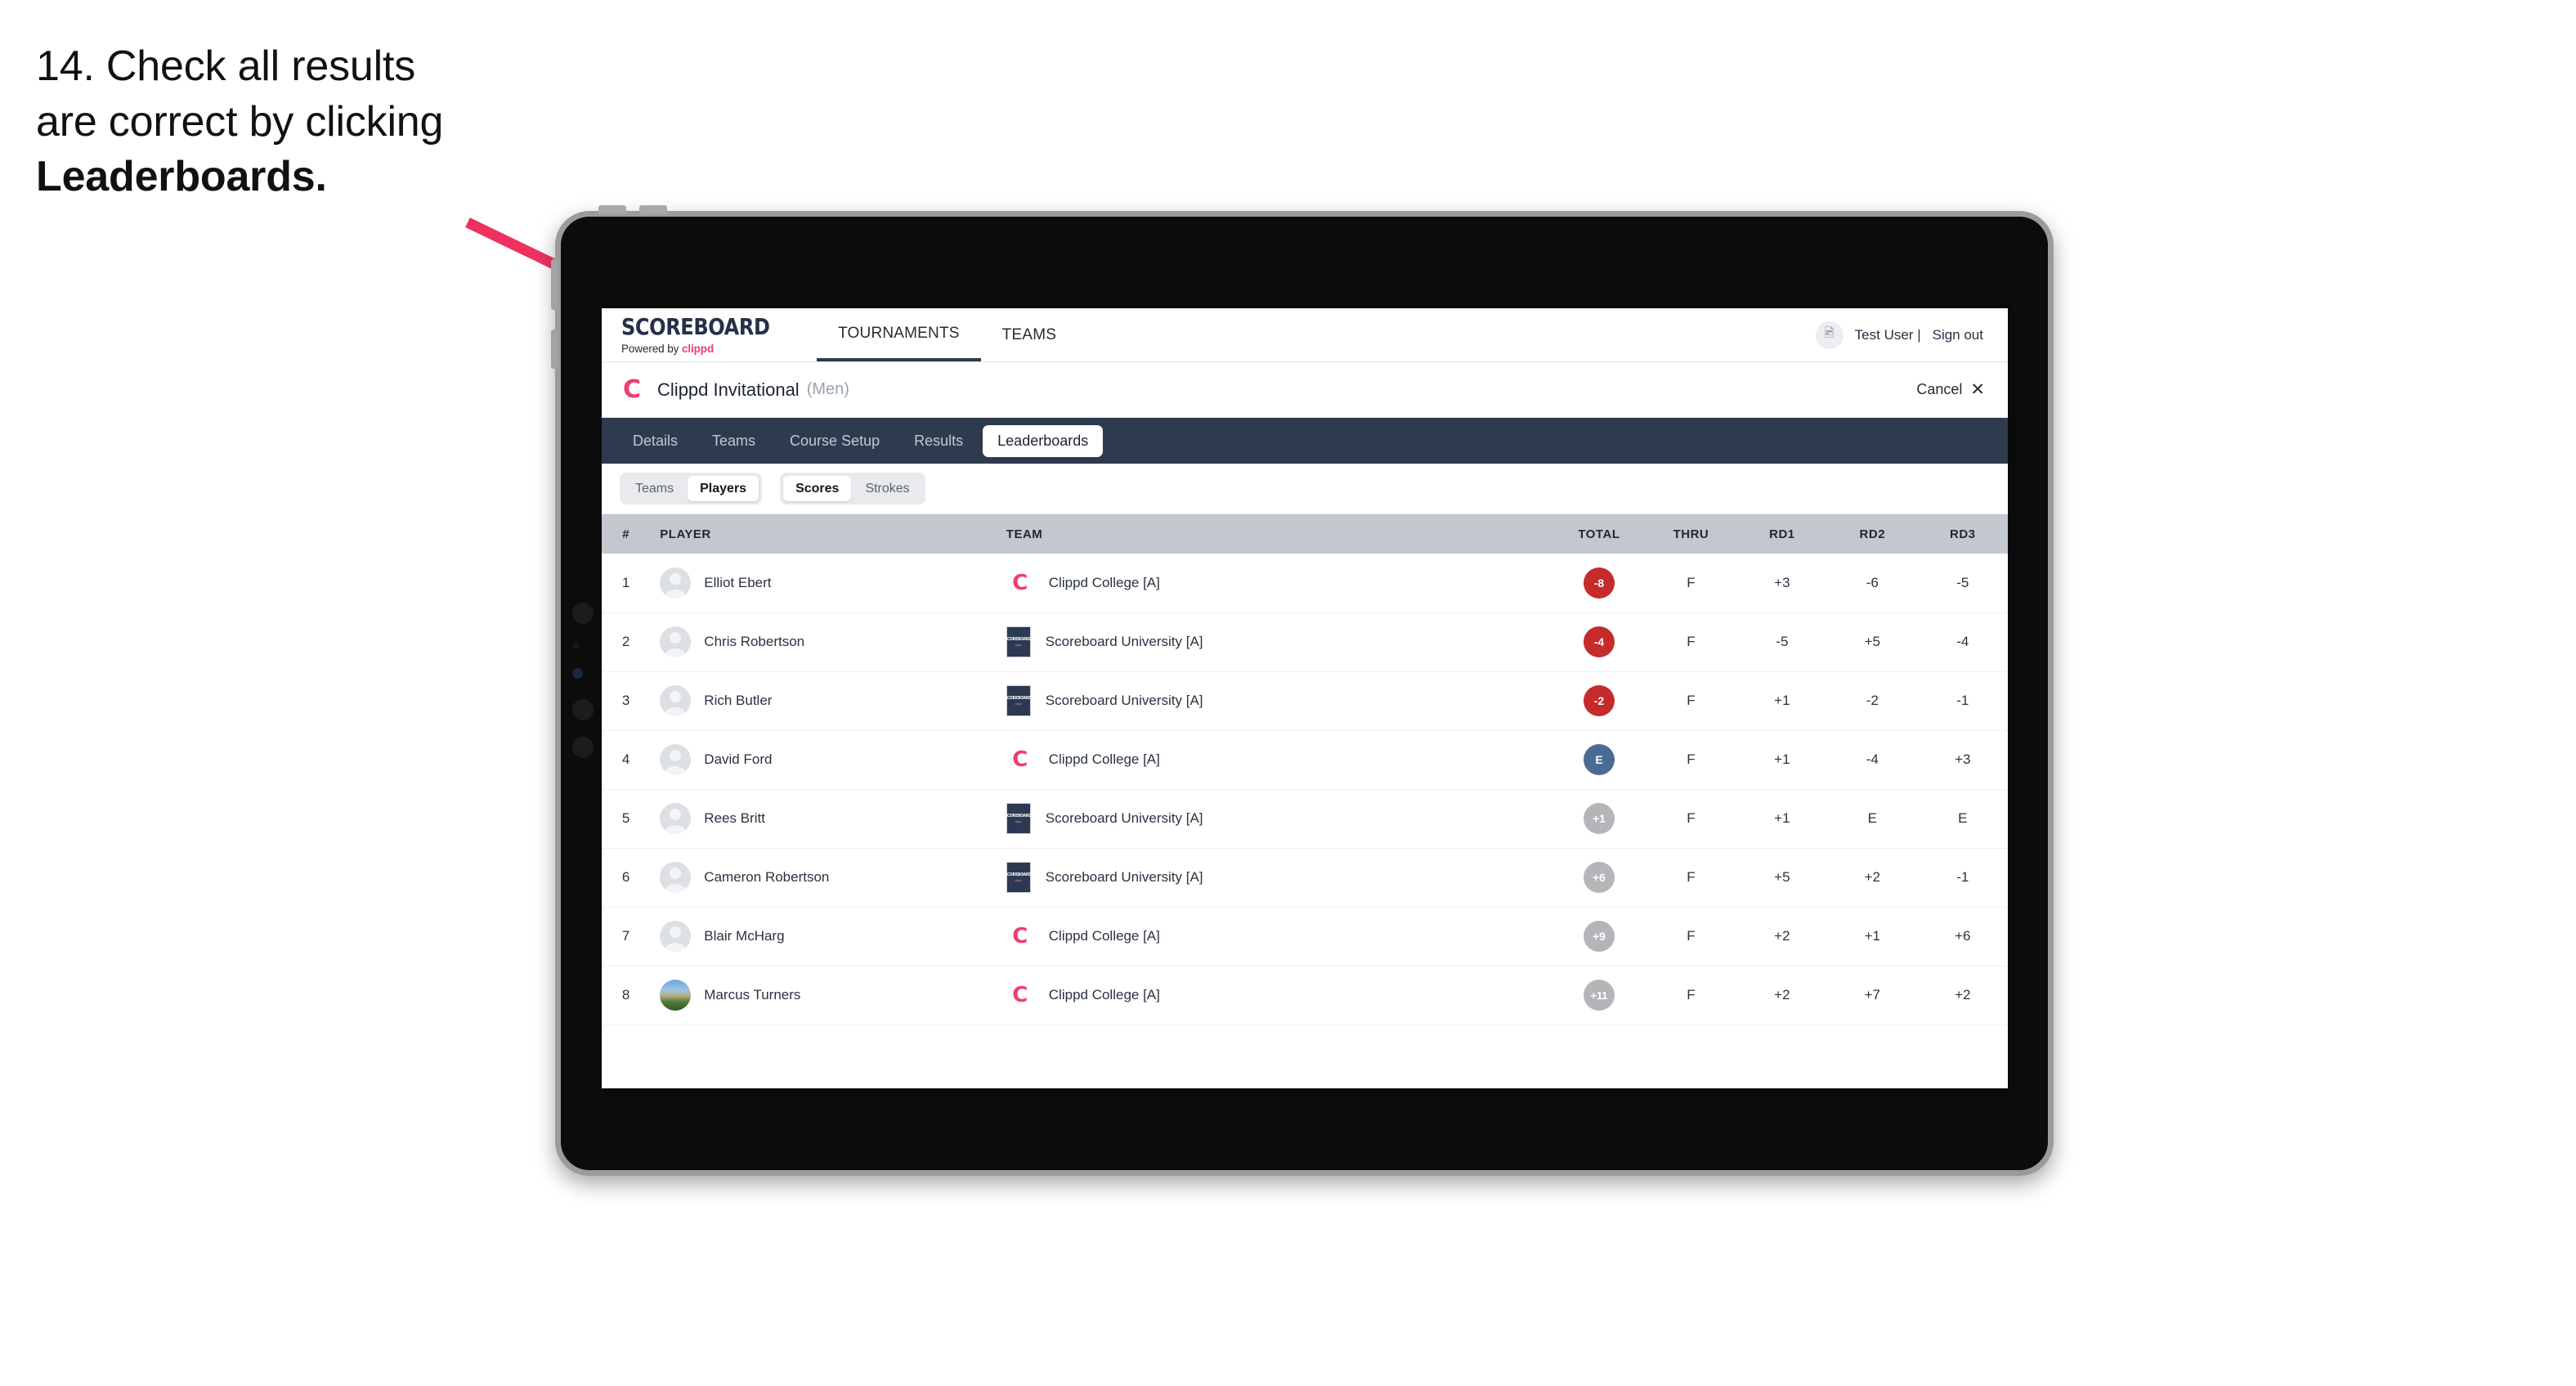 The height and width of the screenshot is (1386, 2576). Describe the element at coordinates (652, 348) in the screenshot. I see `brand-tagline-prefix: Powered by` at that location.